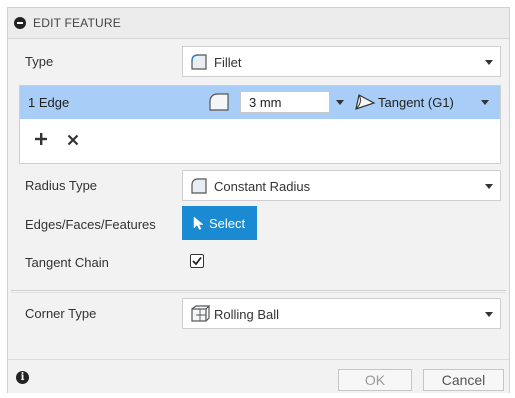 Image resolution: width=515 pixels, height=398 pixels. What do you see at coordinates (416, 102) in the screenshot?
I see `continuity-value: Tangent (G1)` at bounding box center [416, 102].